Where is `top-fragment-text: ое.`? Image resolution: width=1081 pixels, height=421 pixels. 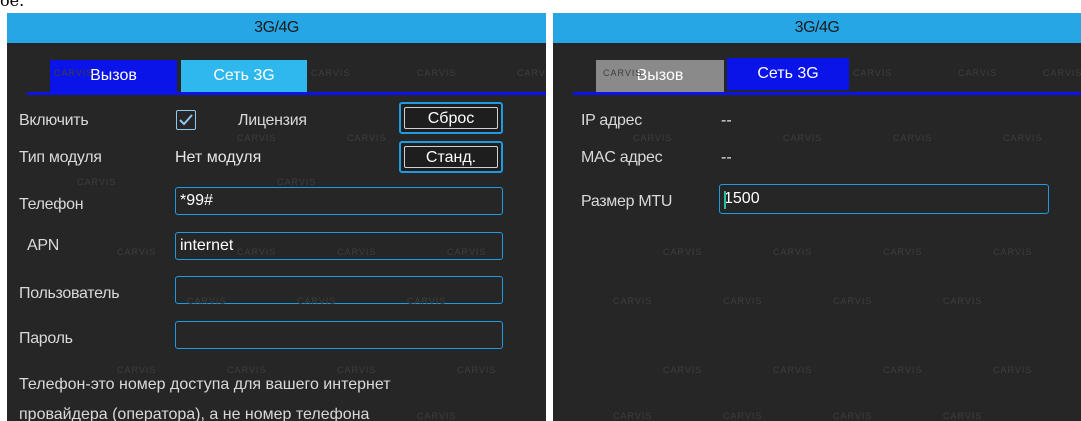 top-fragment-text: ое. is located at coordinates (12, 5).